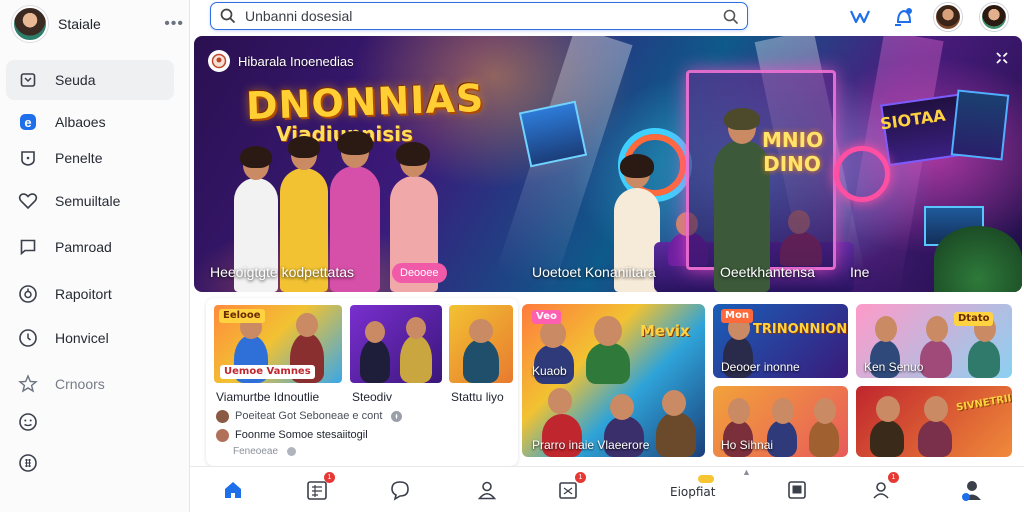 This screenshot has width=1024, height=512. I want to click on bottom-nav-grid-icon: 1, so click(320, 487).